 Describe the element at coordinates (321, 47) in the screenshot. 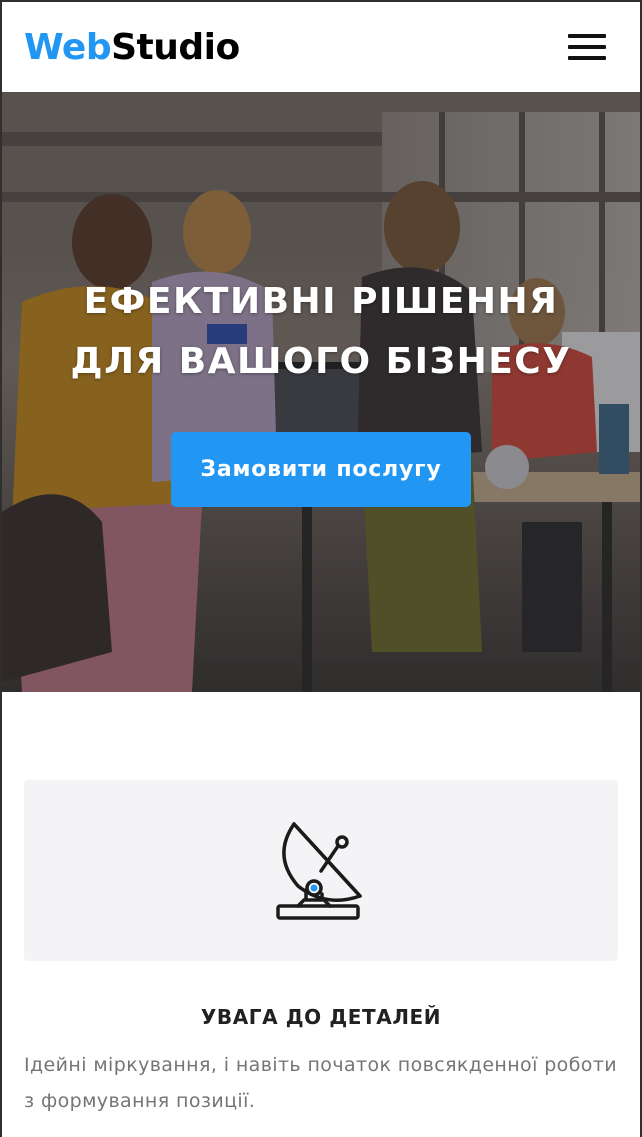

I see `site-header: WebStudio` at that location.